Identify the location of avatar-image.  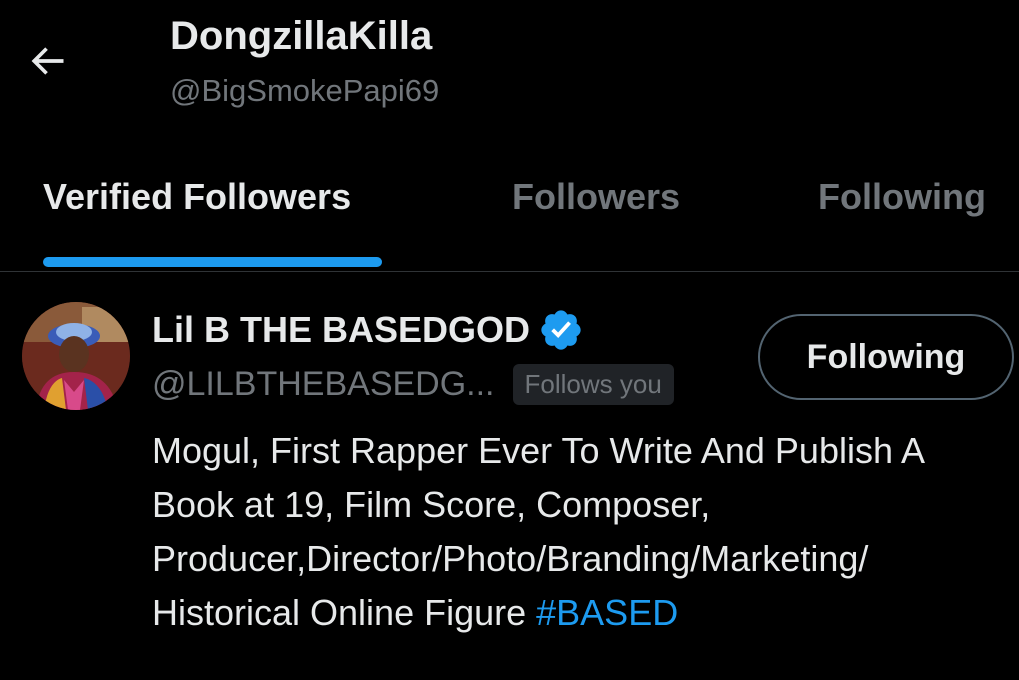
(76, 356).